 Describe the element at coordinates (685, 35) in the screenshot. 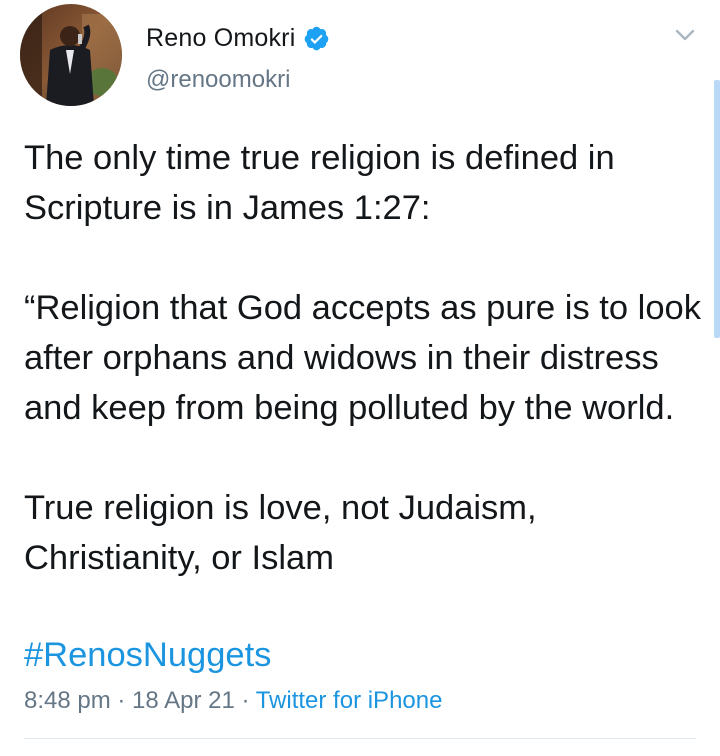

I see `chevron-down-icon` at that location.